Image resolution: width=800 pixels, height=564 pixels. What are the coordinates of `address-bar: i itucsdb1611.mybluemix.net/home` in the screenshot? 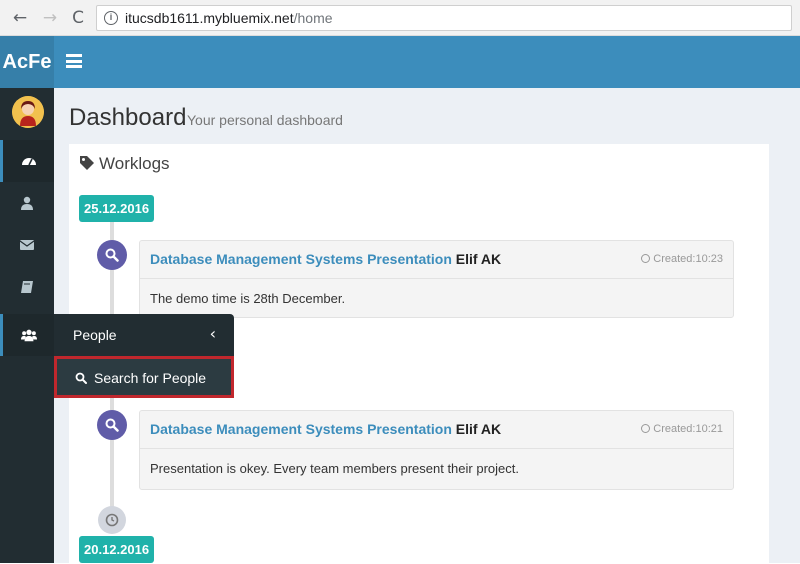 It's located at (444, 18).